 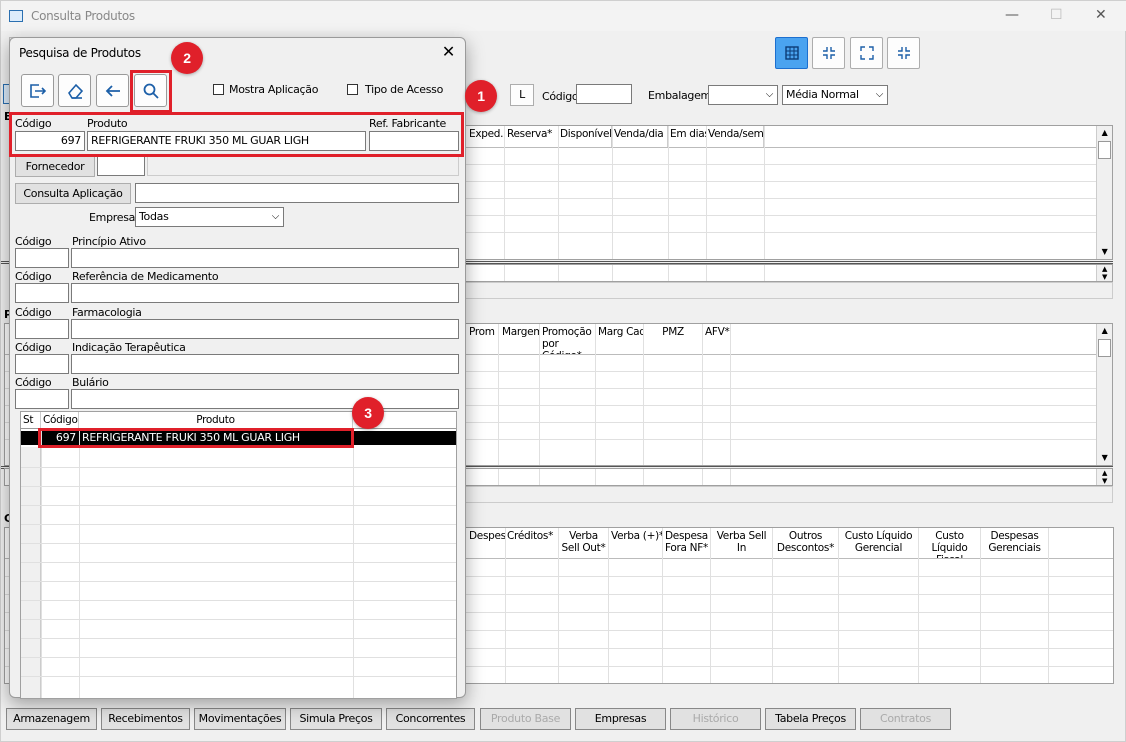 What do you see at coordinates (525, 719) in the screenshot?
I see `tab-produto-base: Produto Base` at bounding box center [525, 719].